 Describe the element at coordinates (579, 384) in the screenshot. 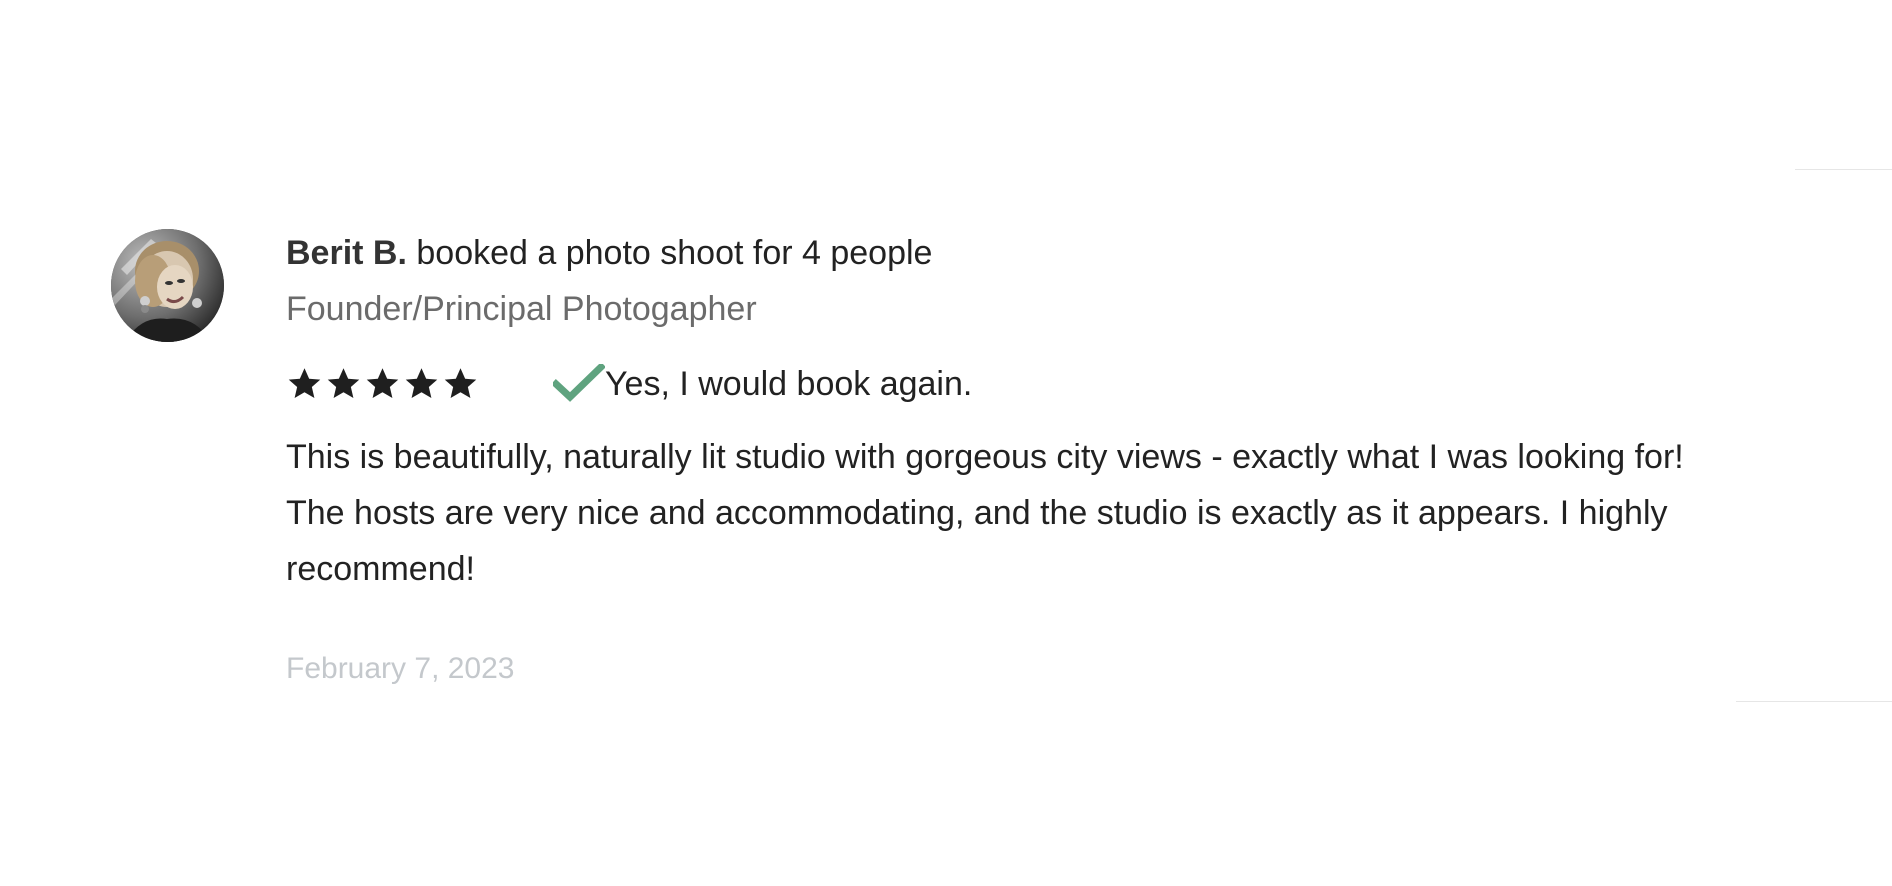

I see `check-icon` at that location.